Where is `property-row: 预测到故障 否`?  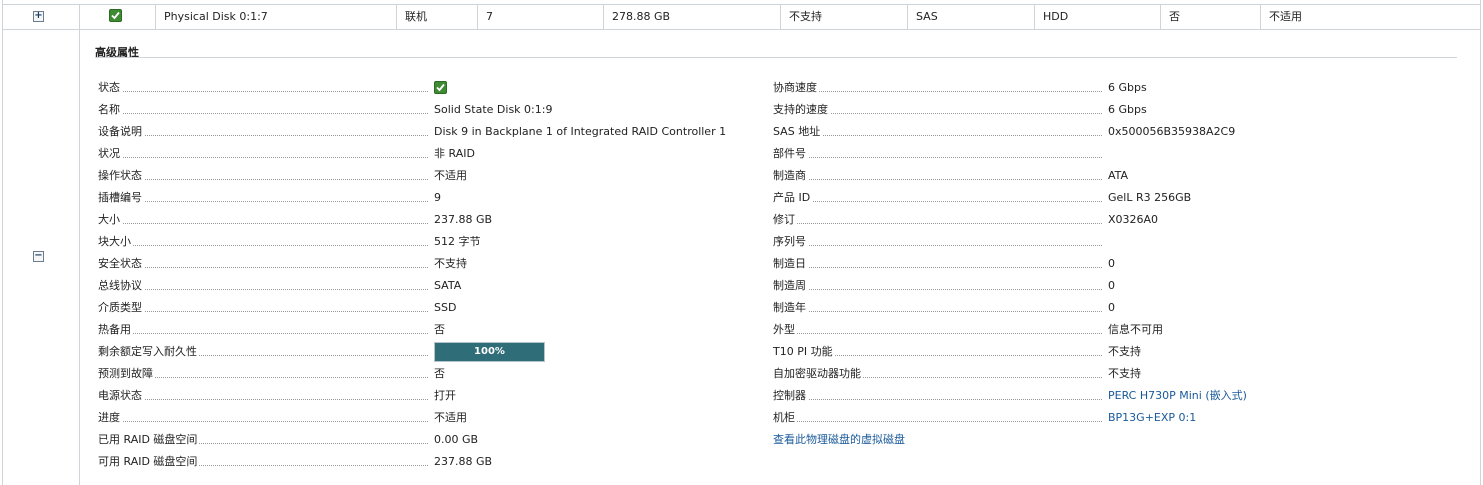
property-row: 预测到故障 否 is located at coordinates (466, 374).